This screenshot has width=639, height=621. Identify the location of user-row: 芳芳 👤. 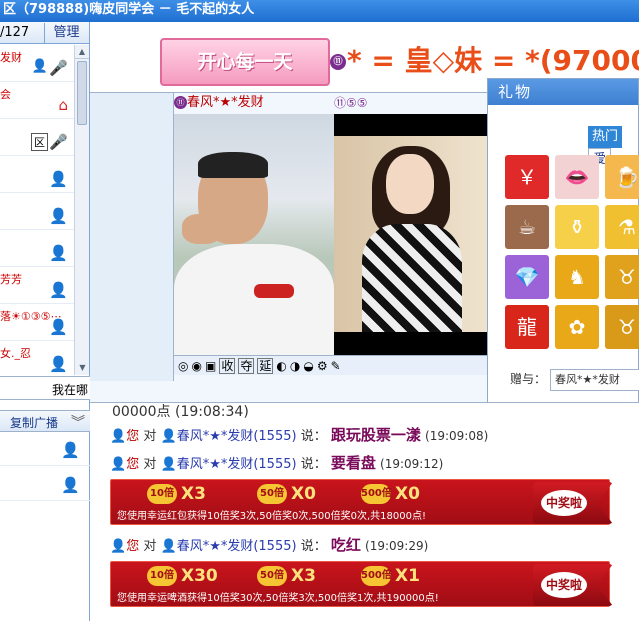
(37, 285).